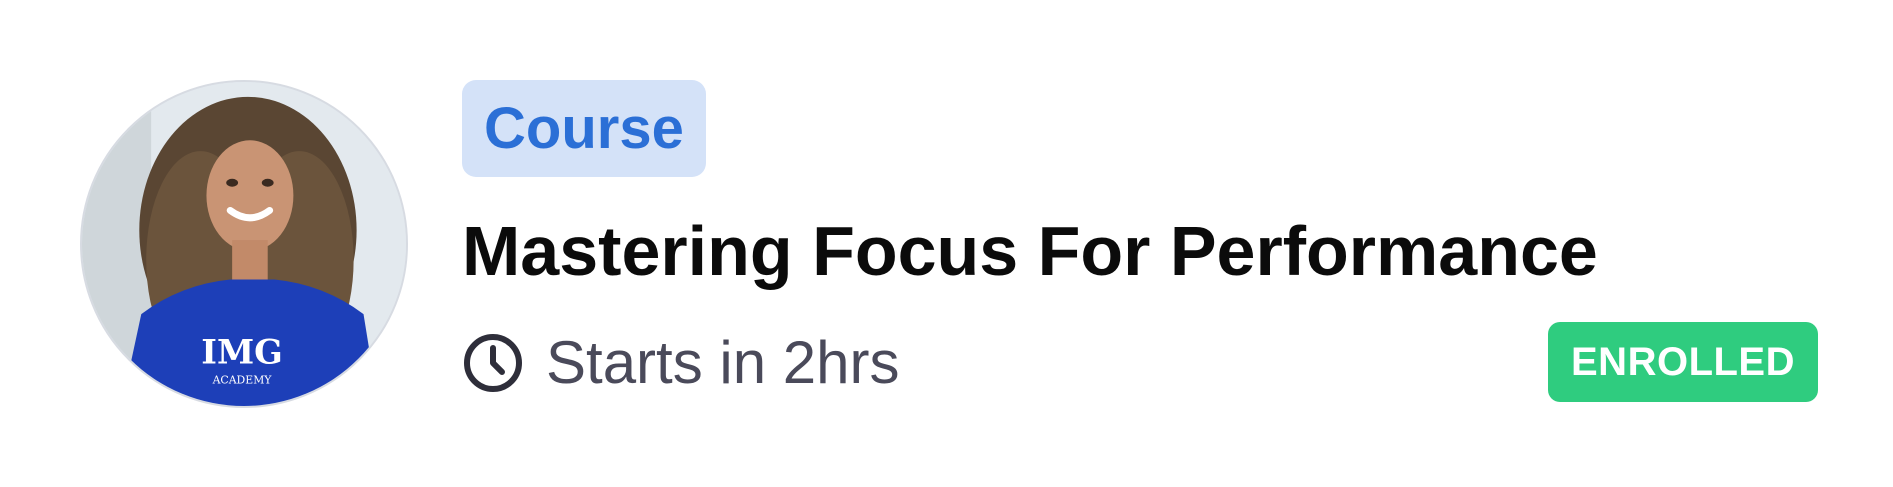  What do you see at coordinates (242, 352) in the screenshot?
I see `avatar-shirt-text: IMG` at bounding box center [242, 352].